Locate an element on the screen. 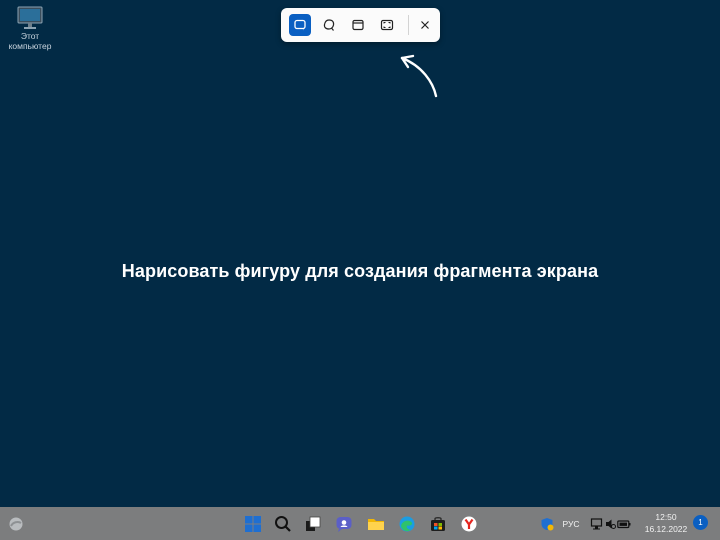 This screenshot has width=720, height=540. search-button is located at coordinates (283, 523).